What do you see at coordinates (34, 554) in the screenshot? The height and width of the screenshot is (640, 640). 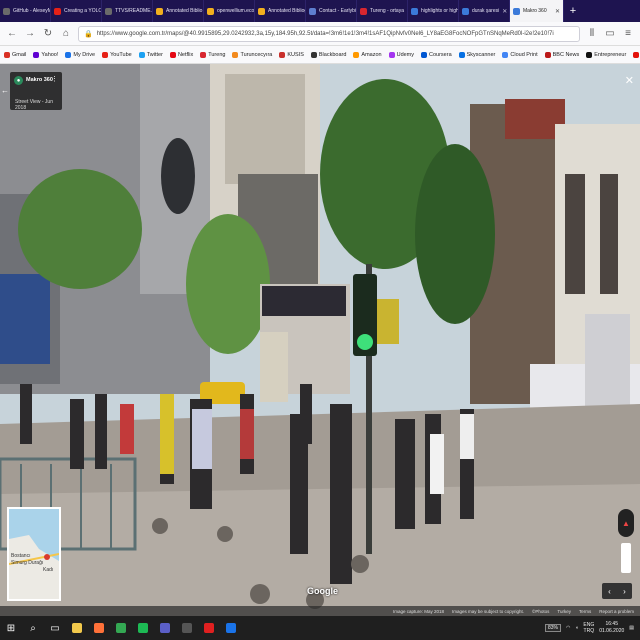 I see `minimap: Bostancı Simurg Durağı Kadı` at bounding box center [34, 554].